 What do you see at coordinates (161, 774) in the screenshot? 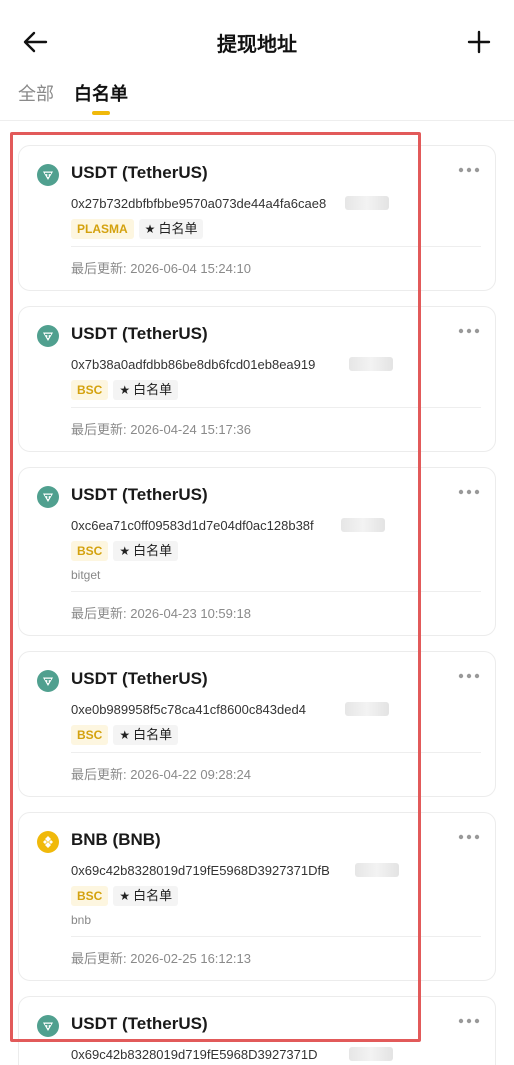
I see `last-updated: 最后更新: 2026-04-22 09:28:24` at bounding box center [161, 774].